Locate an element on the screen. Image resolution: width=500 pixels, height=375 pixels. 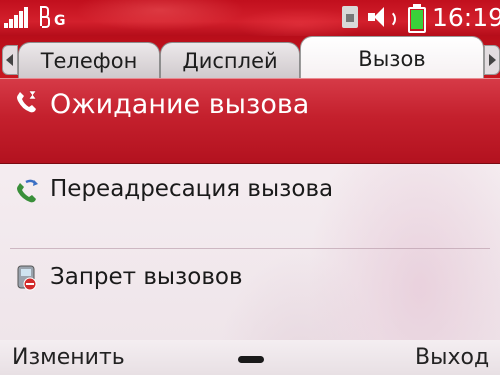
tab-scroll-right-icon is located at coordinates (492, 60).